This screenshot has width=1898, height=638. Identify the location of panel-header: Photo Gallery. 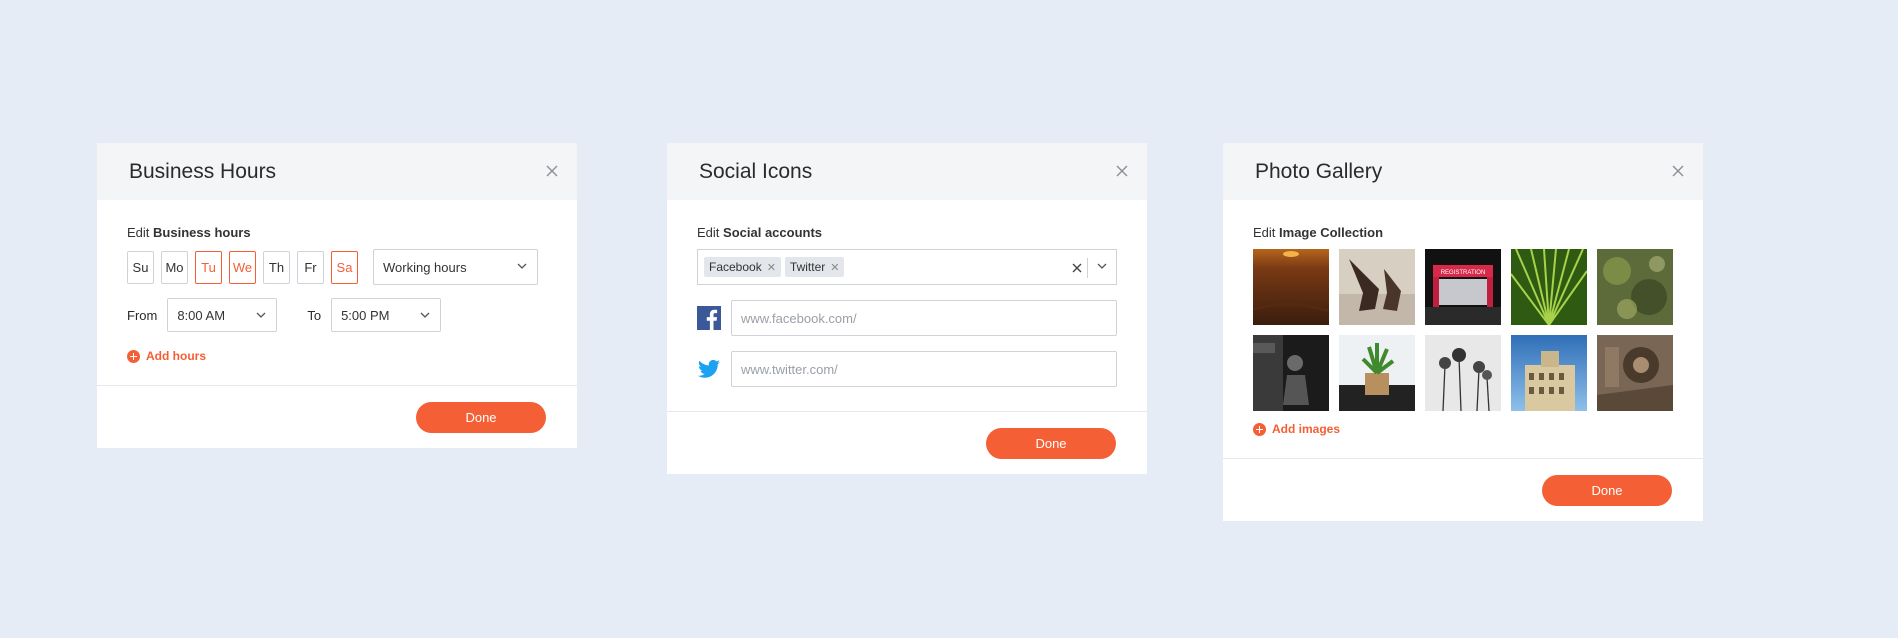
(1463, 171).